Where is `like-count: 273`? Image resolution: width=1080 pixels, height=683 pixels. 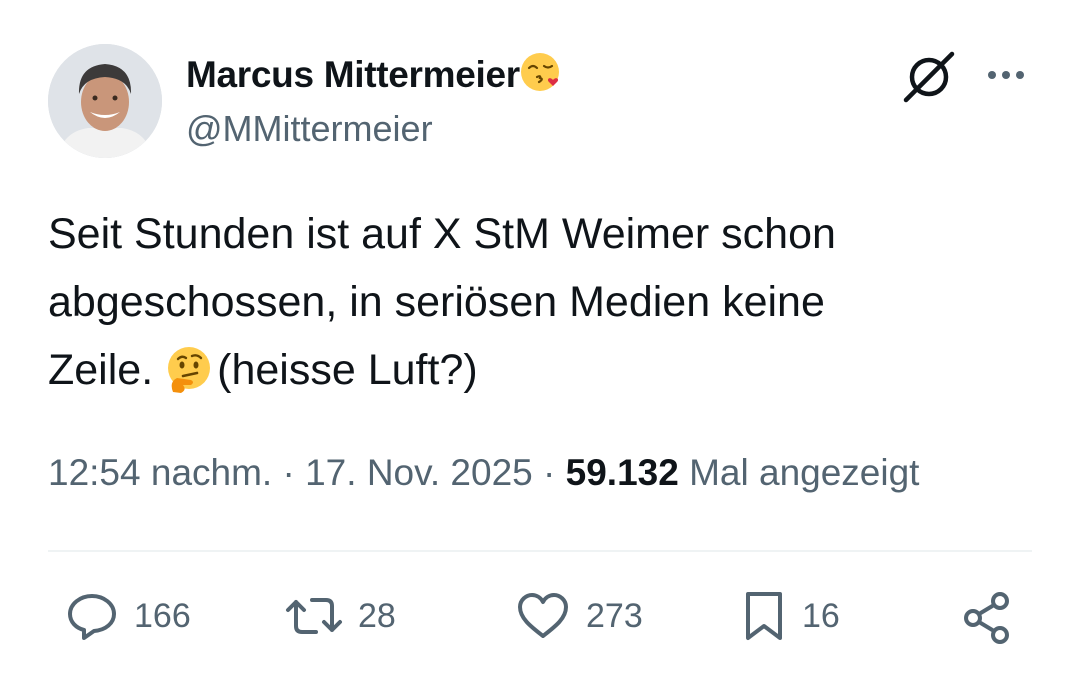 like-count: 273 is located at coordinates (614, 615).